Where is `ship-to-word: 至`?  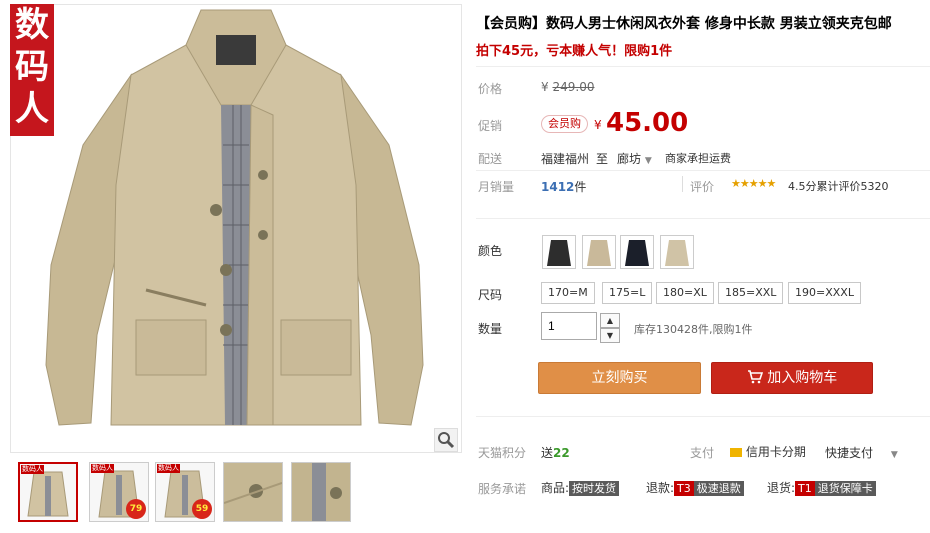 ship-to-word: 至 is located at coordinates (602, 159).